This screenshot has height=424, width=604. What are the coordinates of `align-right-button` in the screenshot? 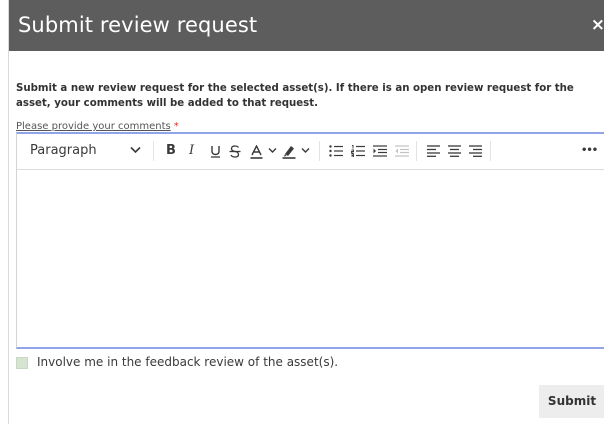 It's located at (476, 151).